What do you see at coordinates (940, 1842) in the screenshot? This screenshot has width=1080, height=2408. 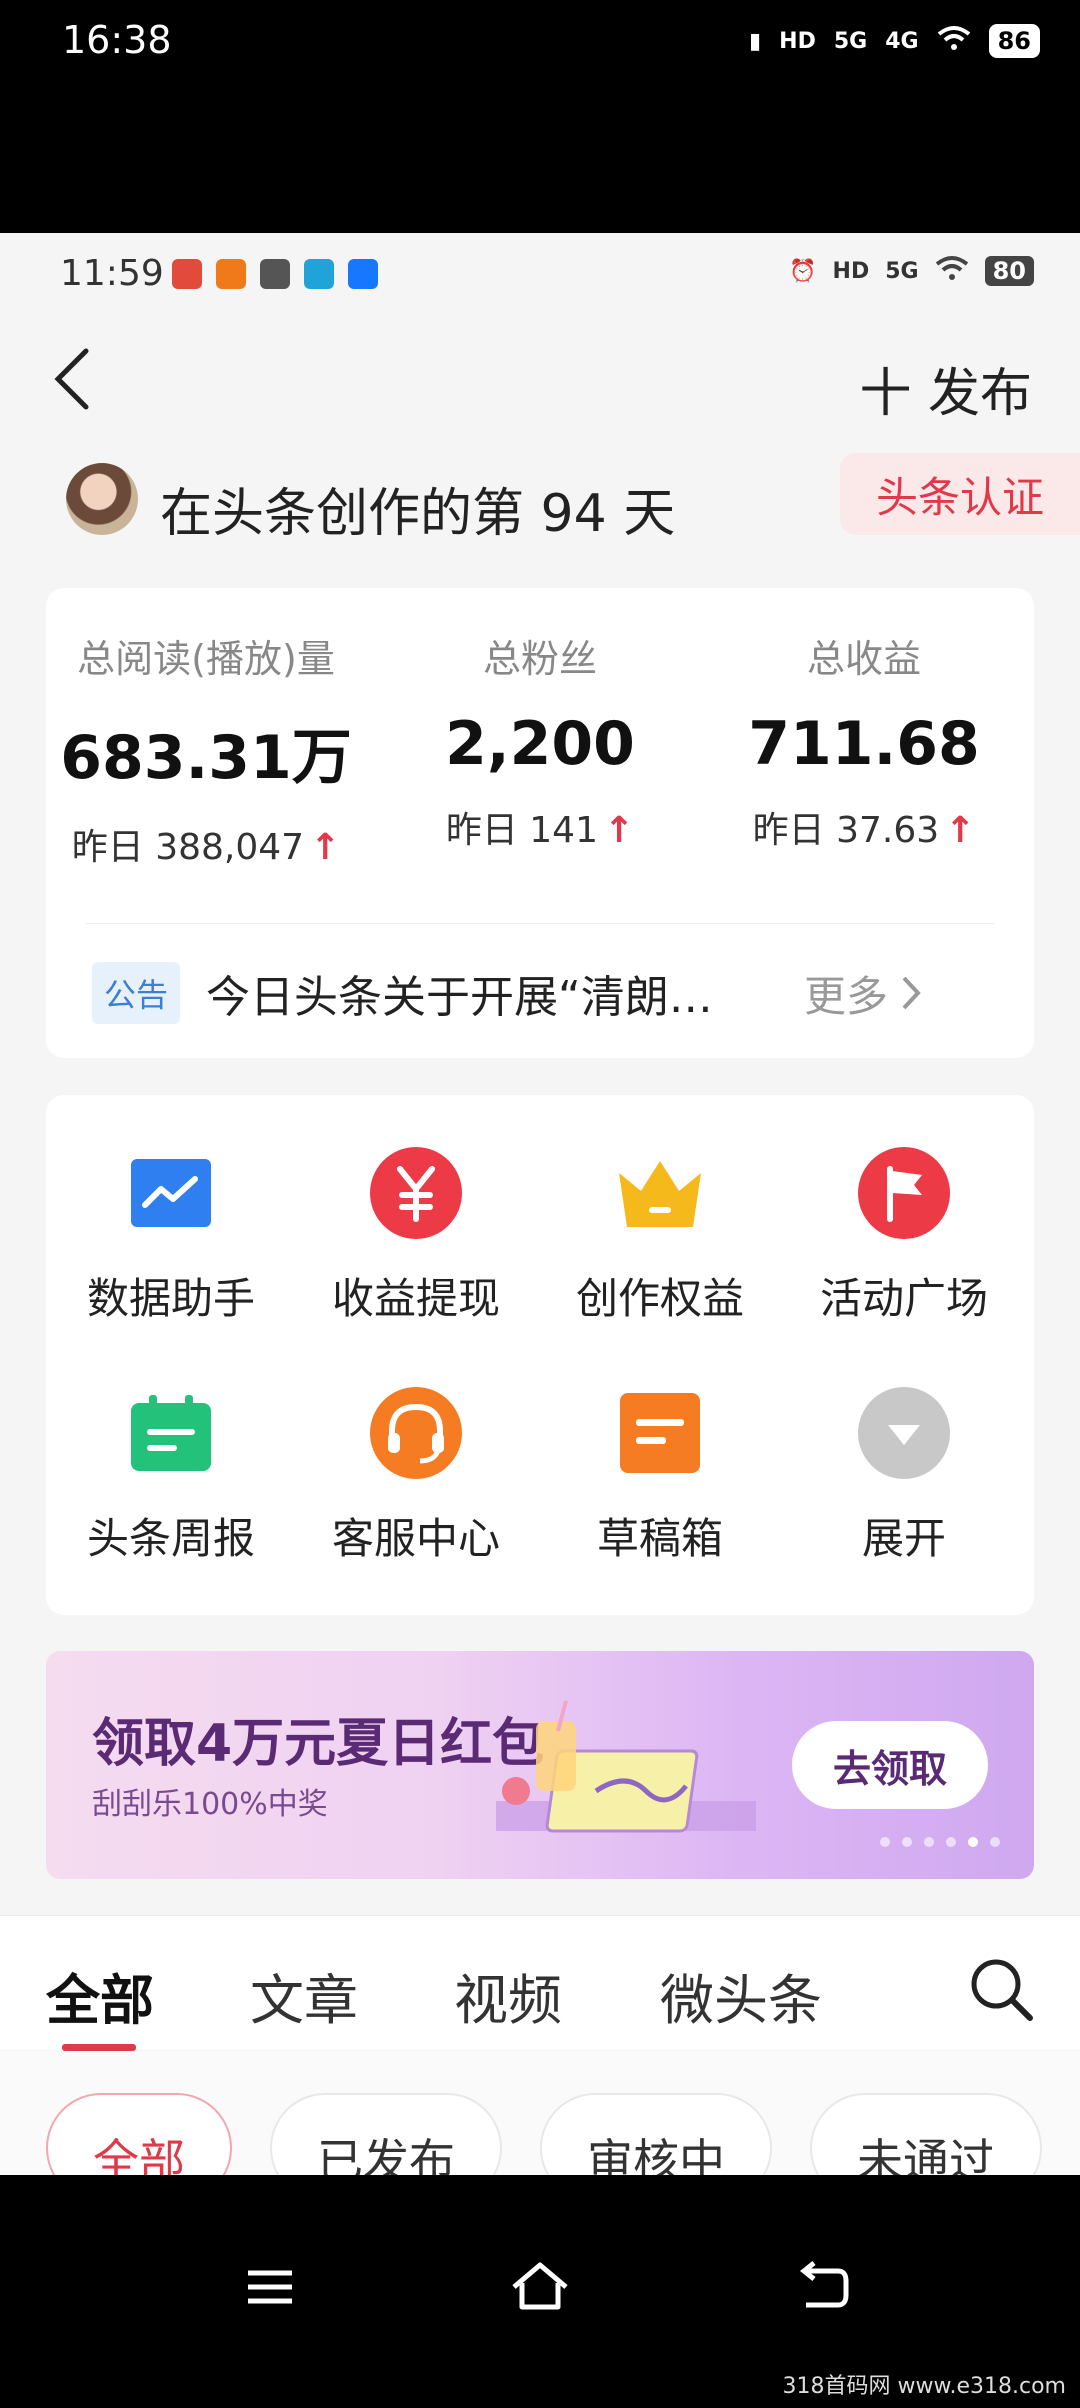 I see `carousel-dots` at bounding box center [940, 1842].